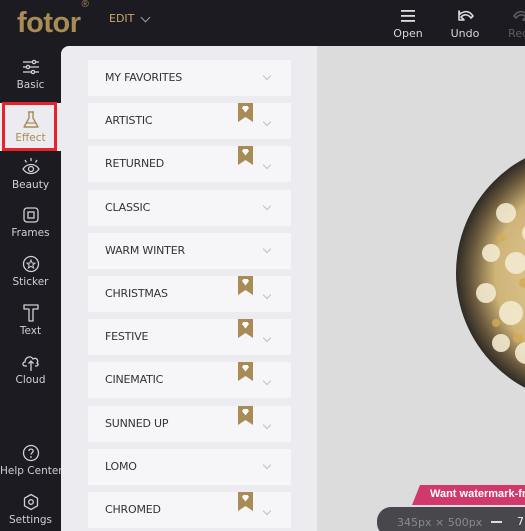  Describe the element at coordinates (408, 33) in the screenshot. I see `open-label: Open` at that location.